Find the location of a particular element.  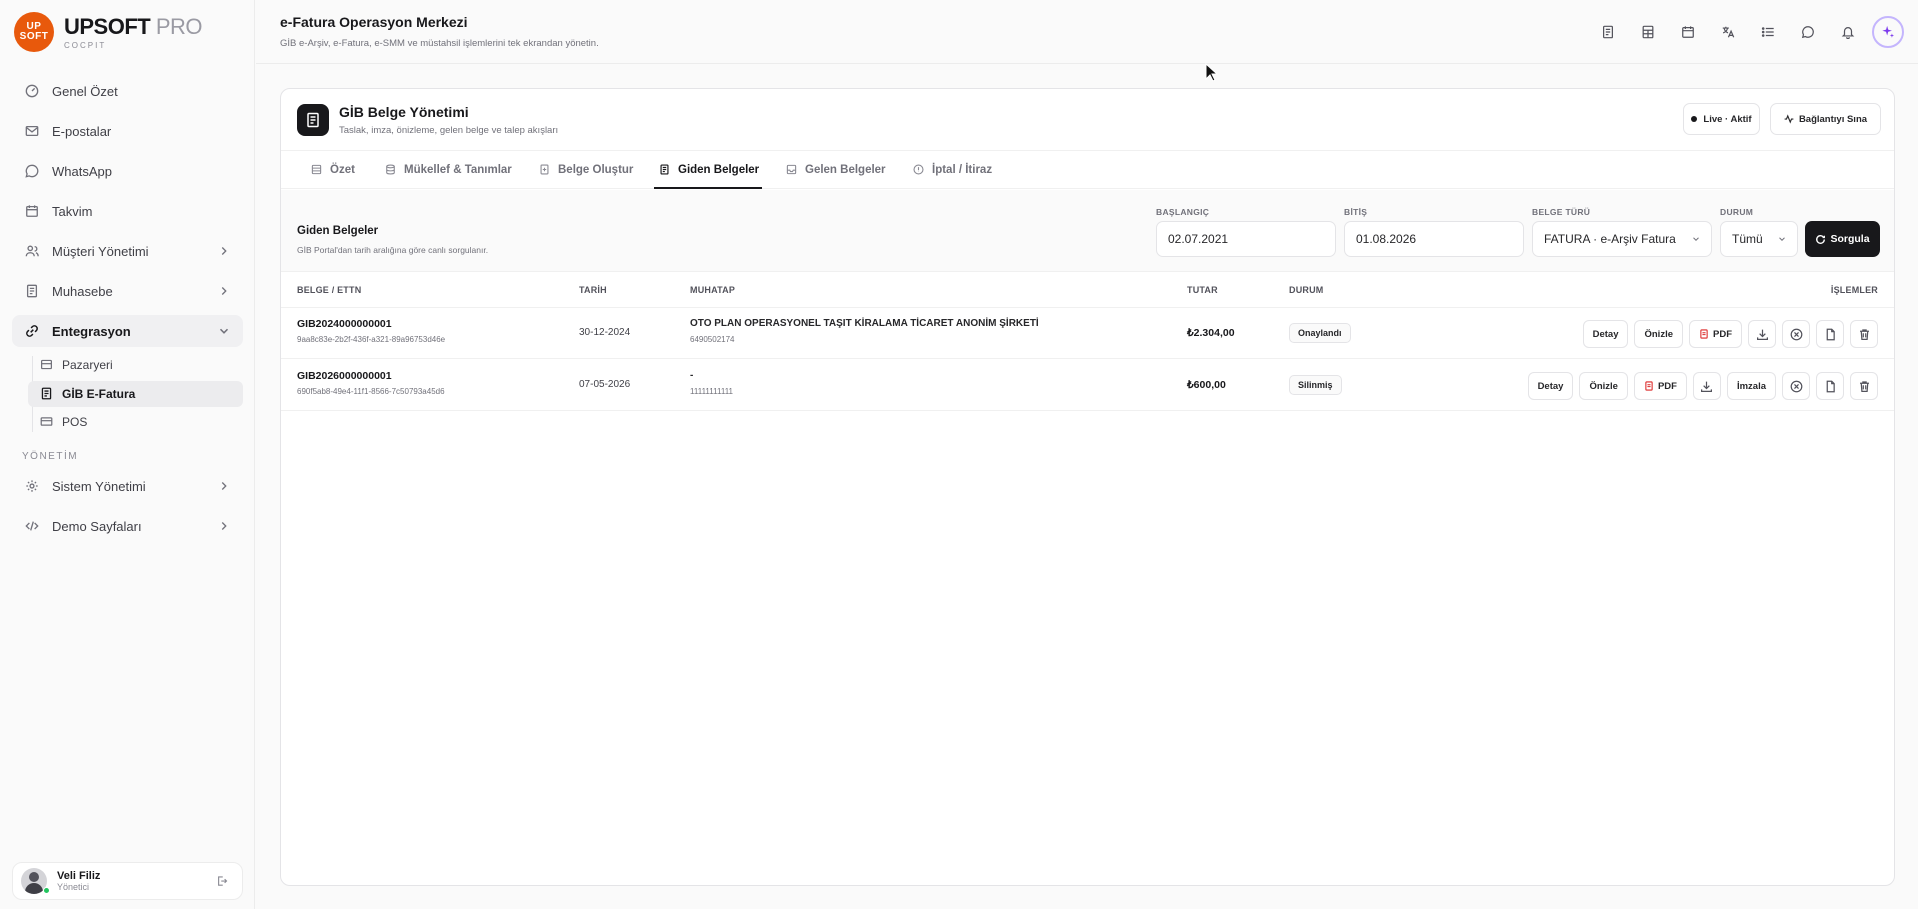

live-status-button: Live · Aktif is located at coordinates (1721, 119).